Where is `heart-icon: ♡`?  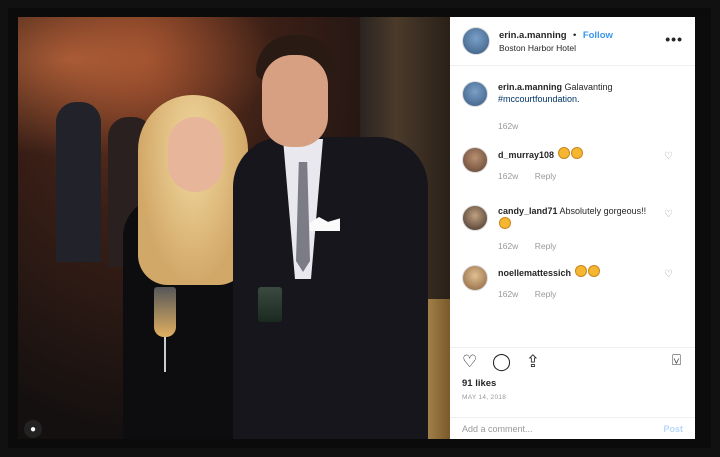 heart-icon: ♡ is located at coordinates (469, 361).